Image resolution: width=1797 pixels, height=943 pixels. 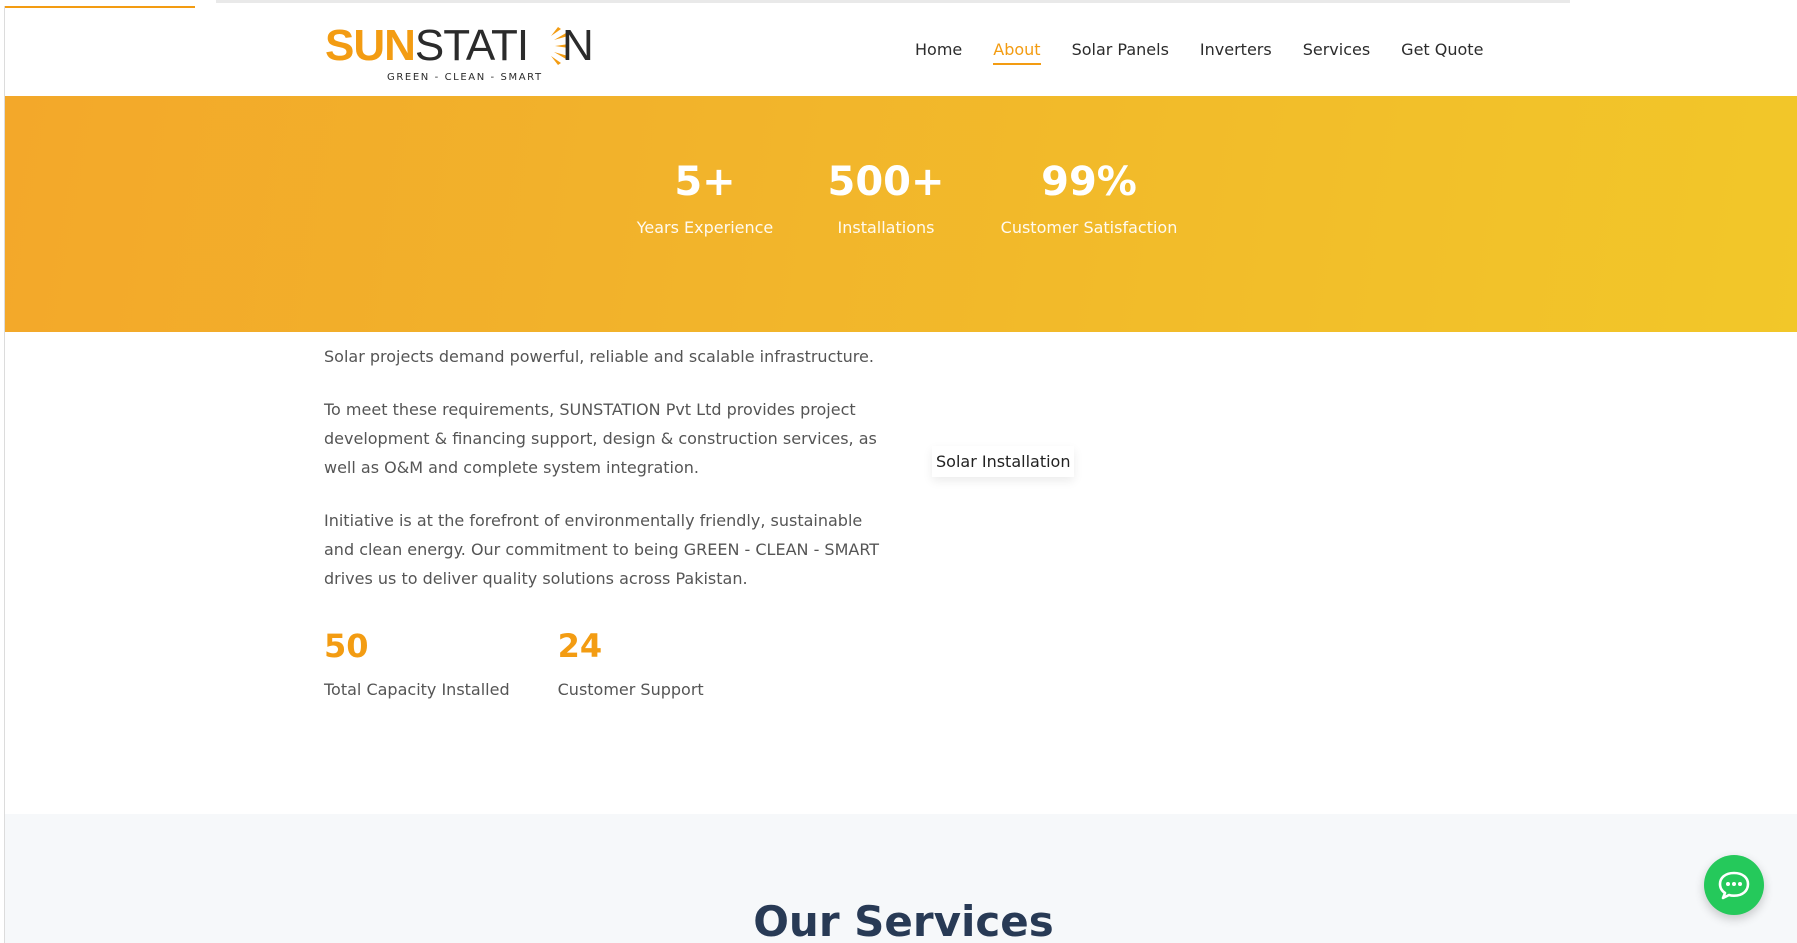 I want to click on metric-label: Customer Support, so click(x=630, y=689).